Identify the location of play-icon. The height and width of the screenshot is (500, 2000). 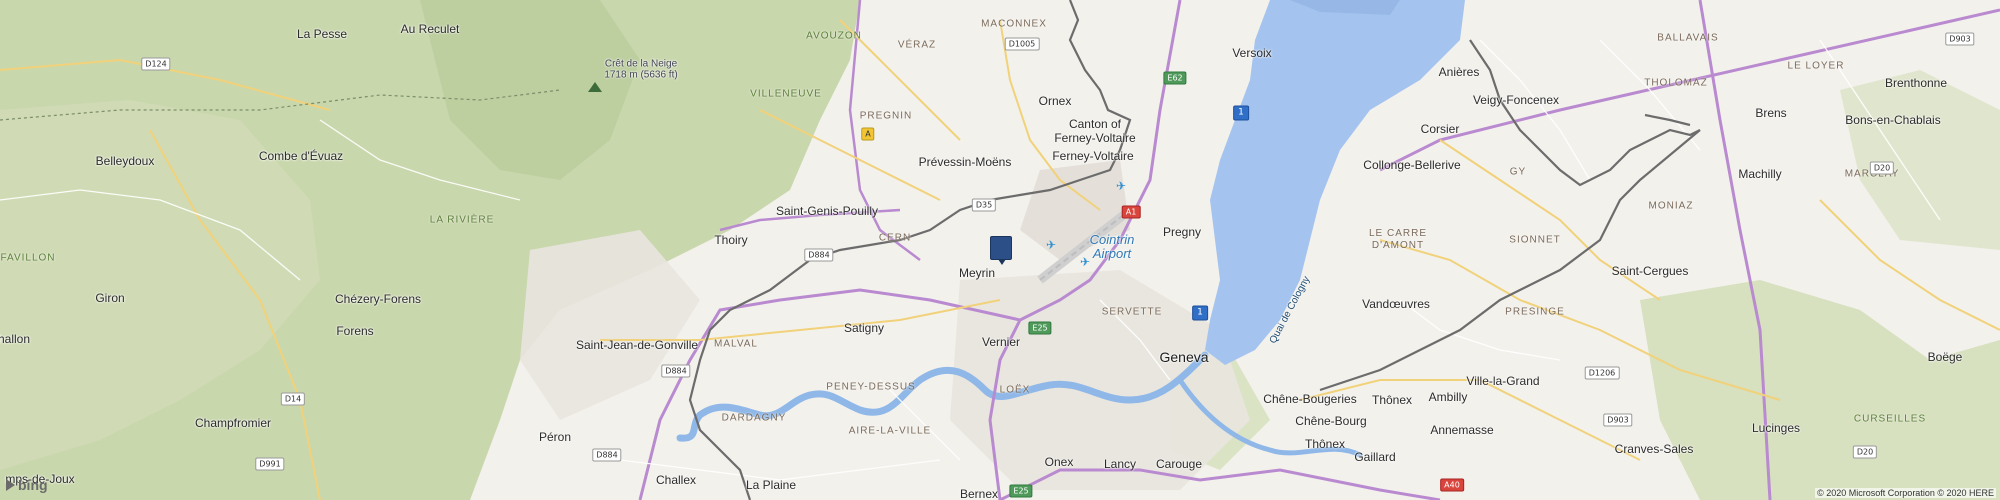
(10, 485).